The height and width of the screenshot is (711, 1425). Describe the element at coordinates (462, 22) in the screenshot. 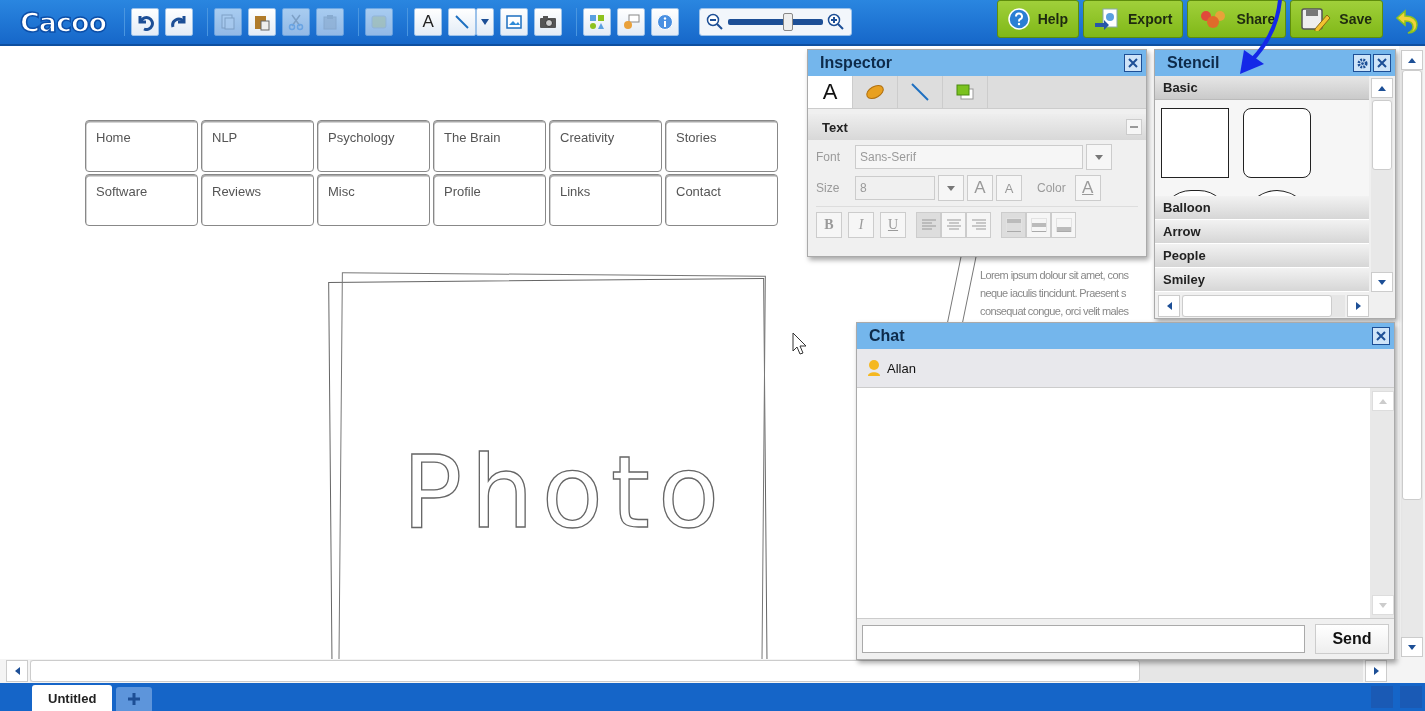

I see `line-button` at that location.